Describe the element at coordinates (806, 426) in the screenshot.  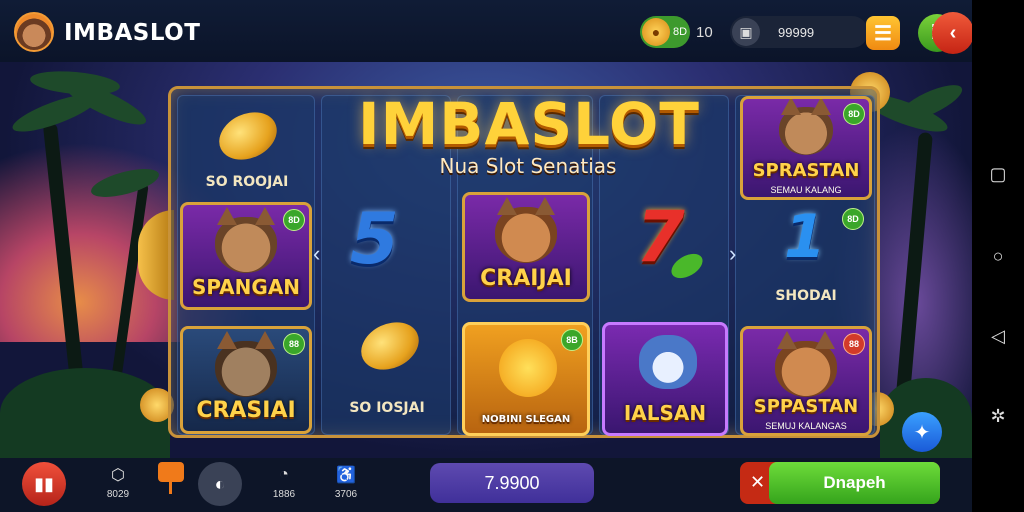
I see `tile-sublabel: SEMUJ KALANGAS` at that location.